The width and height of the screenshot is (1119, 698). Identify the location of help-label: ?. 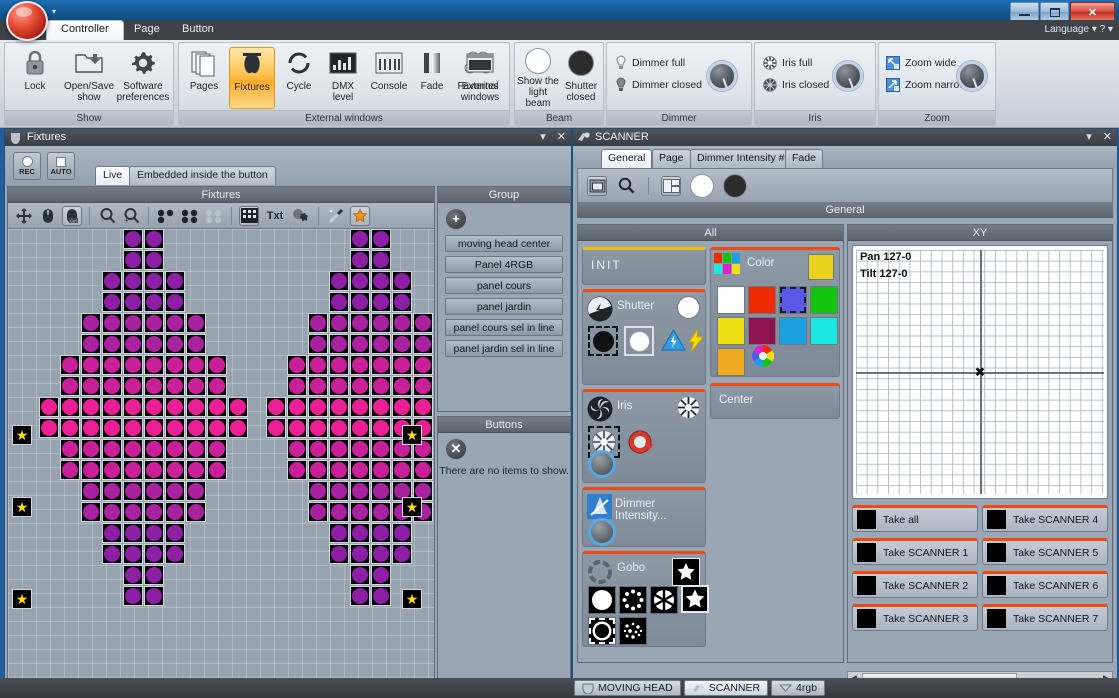
(1103, 29).